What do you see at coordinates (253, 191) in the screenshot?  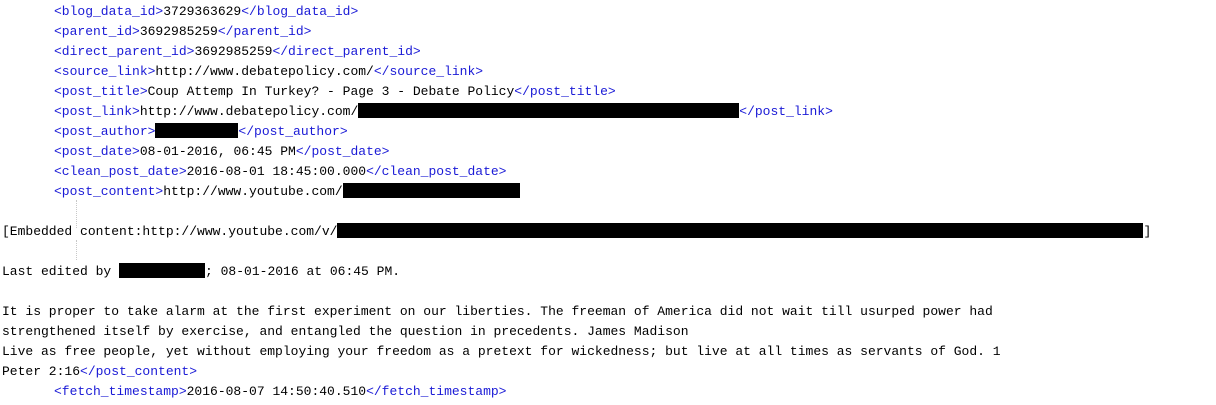 I see `post-content-value: http://www.youtube.com/` at bounding box center [253, 191].